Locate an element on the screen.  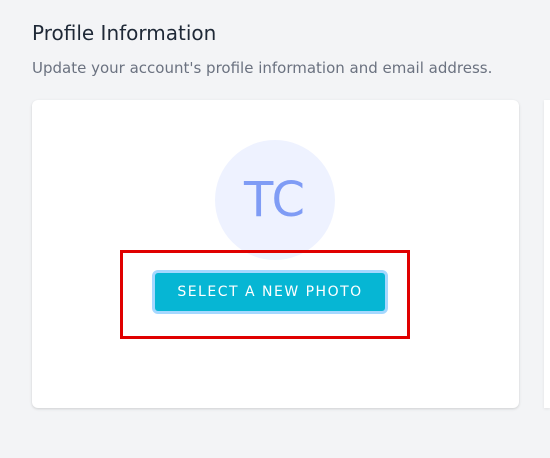
avatar-initials: TC is located at coordinates (275, 200).